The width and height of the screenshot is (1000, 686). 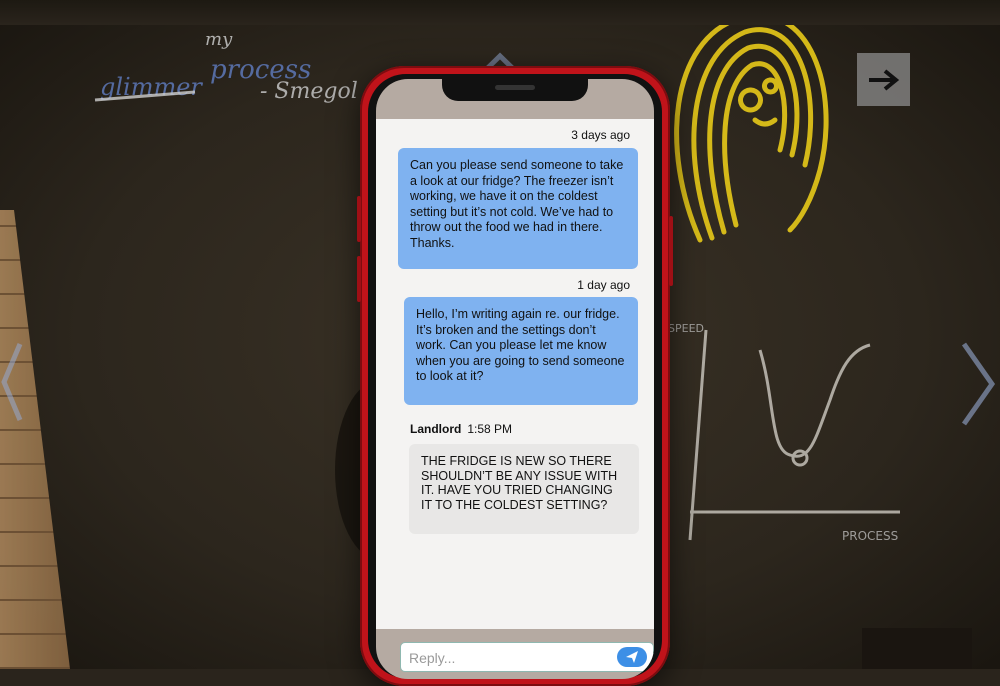 I want to click on chart-label-speed: SPEED, so click(x=686, y=328).